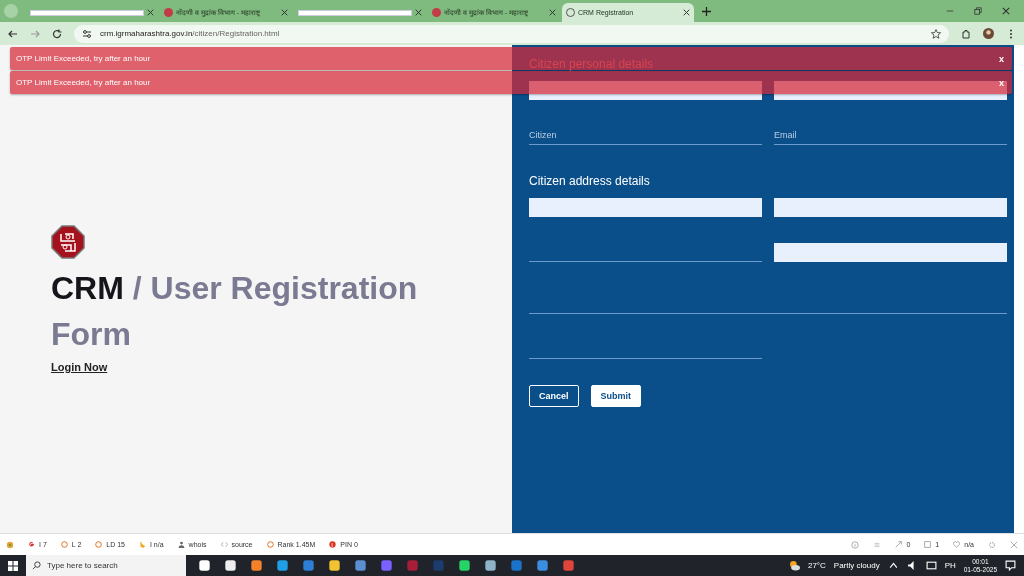  Describe the element at coordinates (950, 565) in the screenshot. I see `language-text: PH` at that location.